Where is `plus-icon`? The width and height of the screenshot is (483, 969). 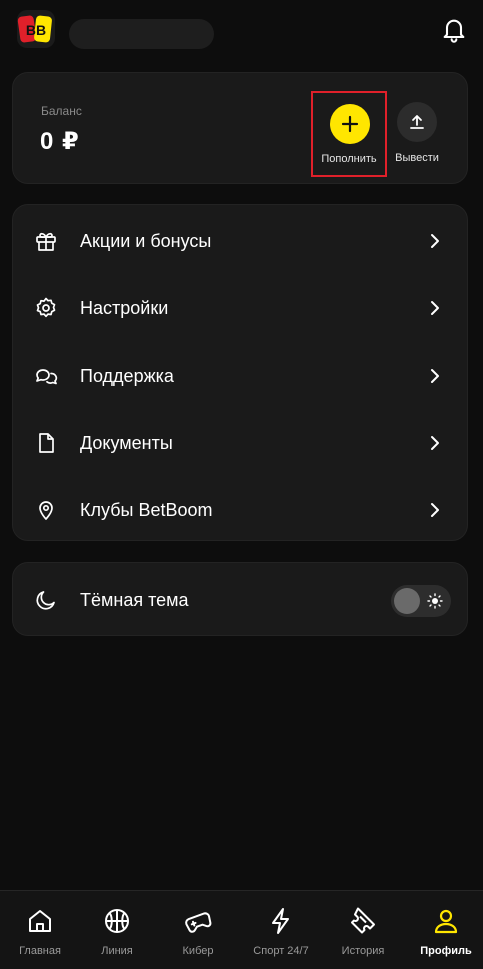
plus-icon is located at coordinates (350, 124).